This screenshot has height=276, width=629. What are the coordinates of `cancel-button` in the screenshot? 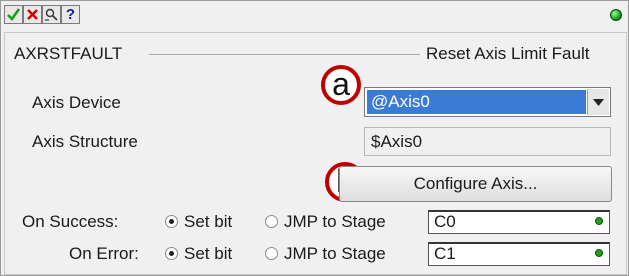 It's located at (32, 14).